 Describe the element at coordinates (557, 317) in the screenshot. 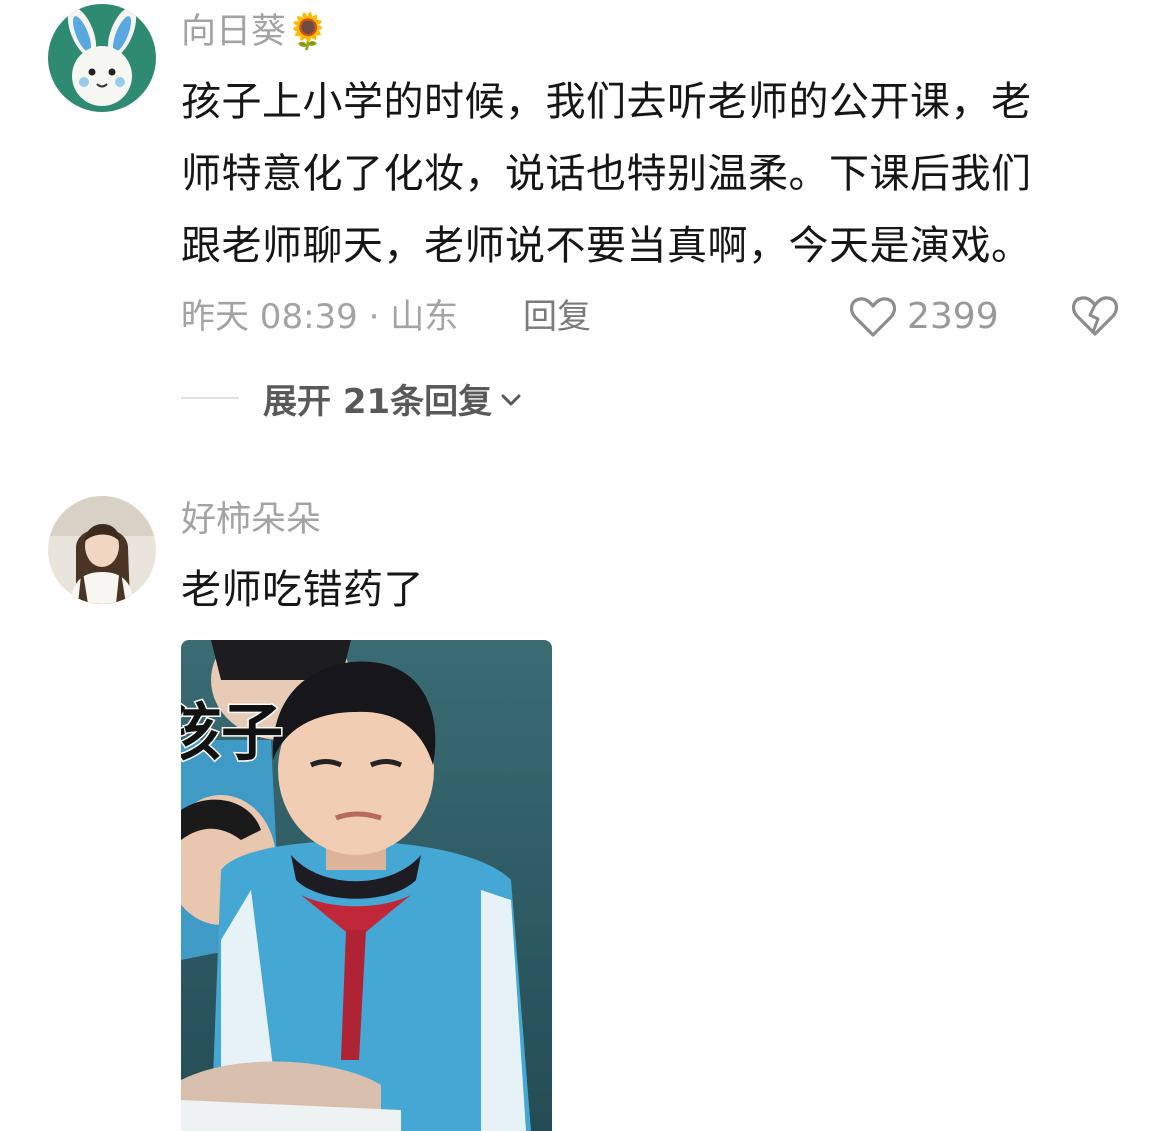

I see `reply-button: 回复` at that location.